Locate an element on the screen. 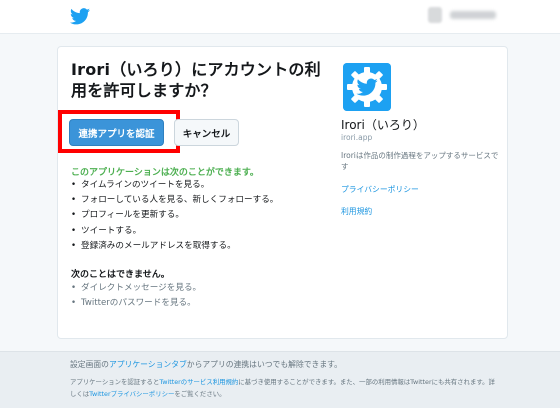 The width and height of the screenshot is (560, 408). twitter-terms-link: Twitterのサービス利用規約 is located at coordinates (198, 382).